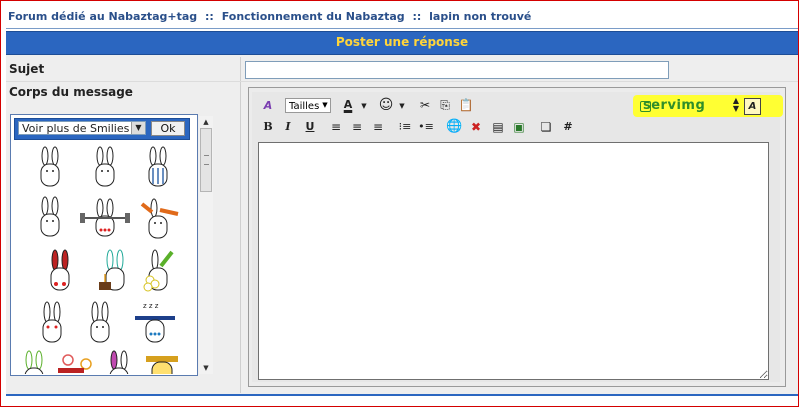 This screenshot has height=407, width=799. What do you see at coordinates (402, 395) in the screenshot?
I see `bottom-divider` at bounding box center [402, 395].